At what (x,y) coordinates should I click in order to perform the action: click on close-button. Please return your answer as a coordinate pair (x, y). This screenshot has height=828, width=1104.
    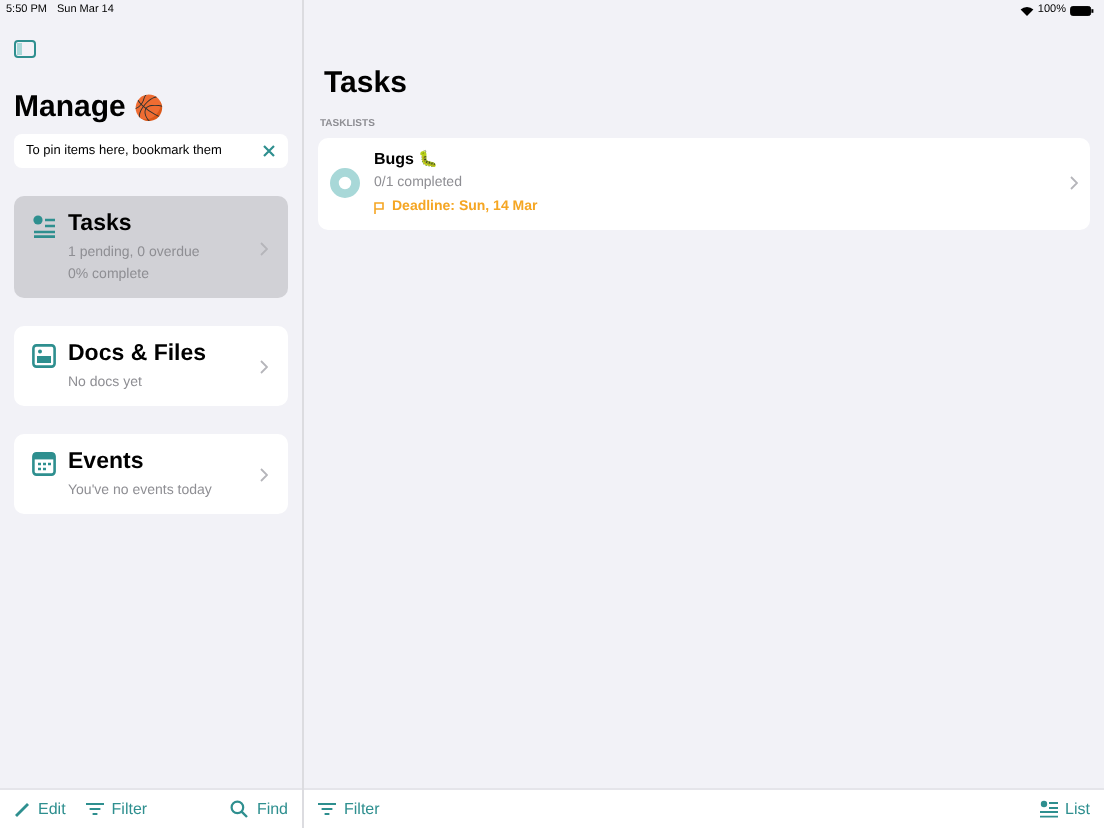
    Looking at the image, I should click on (269, 151).